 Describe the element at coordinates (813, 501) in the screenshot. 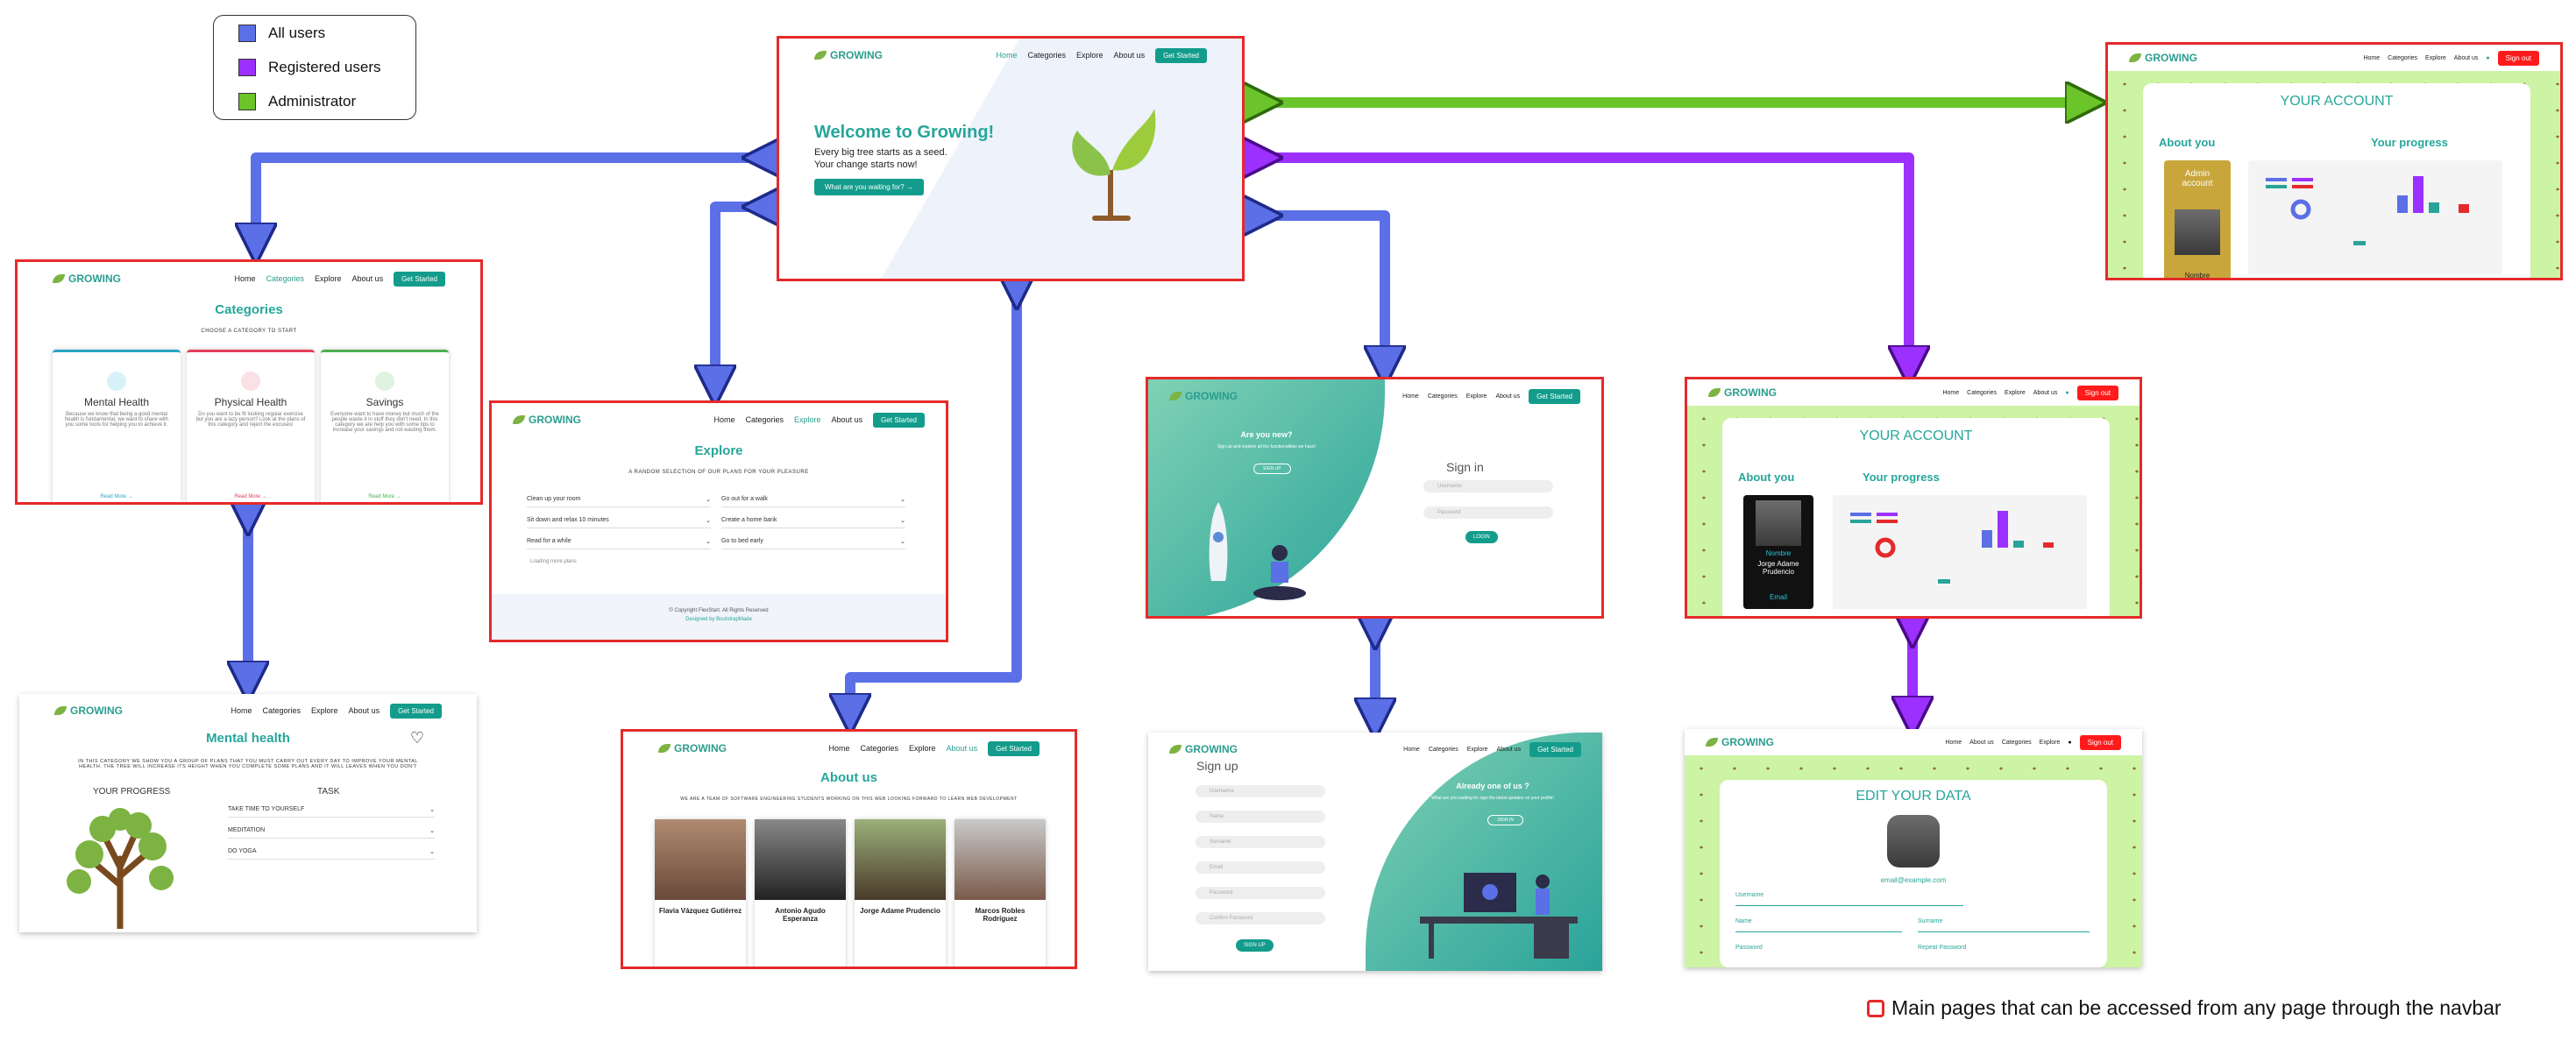

I see `plan-item: Go out for a walk ⌄` at that location.